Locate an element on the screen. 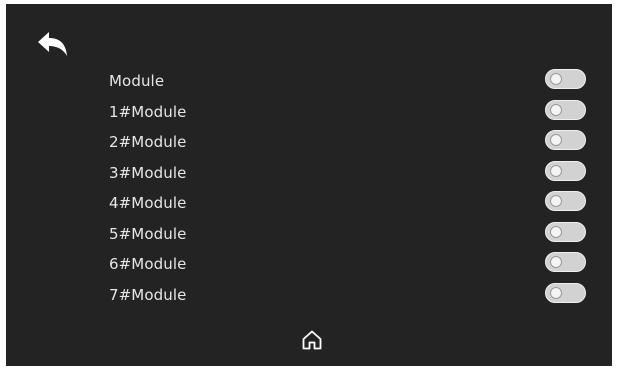 The image size is (618, 370). home-button is located at coordinates (312, 340).